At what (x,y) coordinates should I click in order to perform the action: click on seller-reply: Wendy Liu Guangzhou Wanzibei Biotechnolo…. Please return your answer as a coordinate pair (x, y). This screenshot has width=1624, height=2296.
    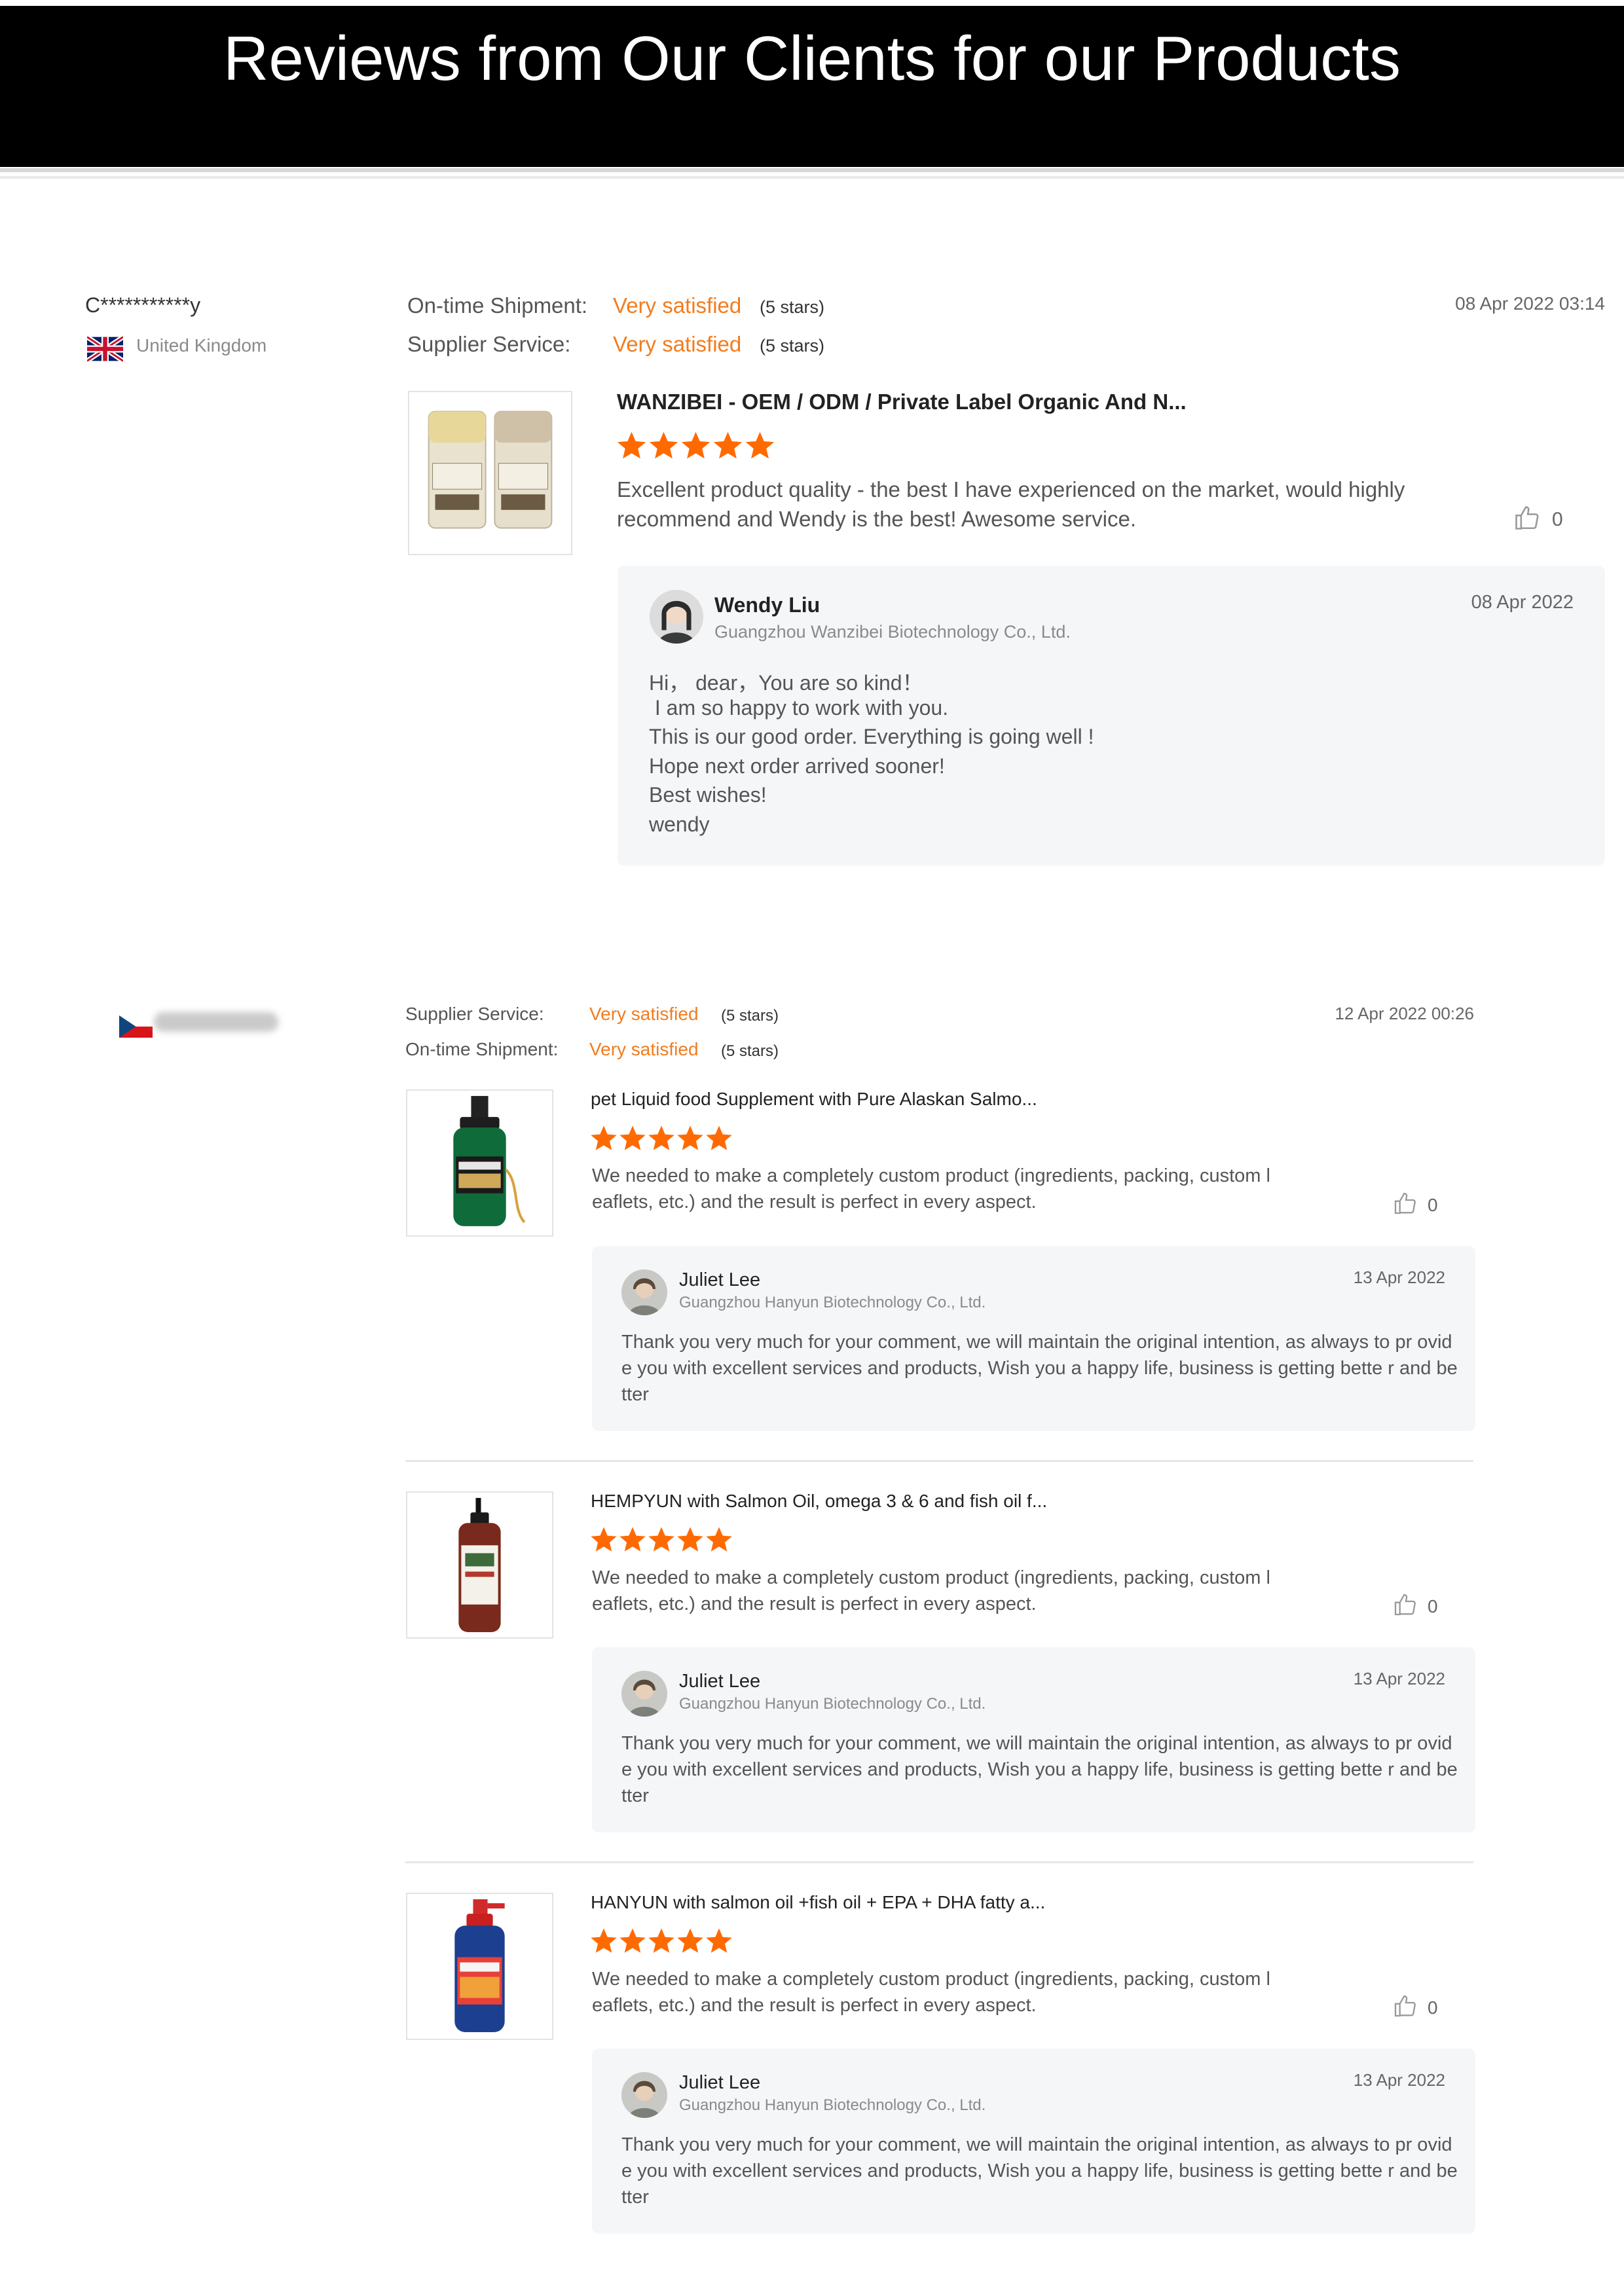
    Looking at the image, I should click on (1111, 716).